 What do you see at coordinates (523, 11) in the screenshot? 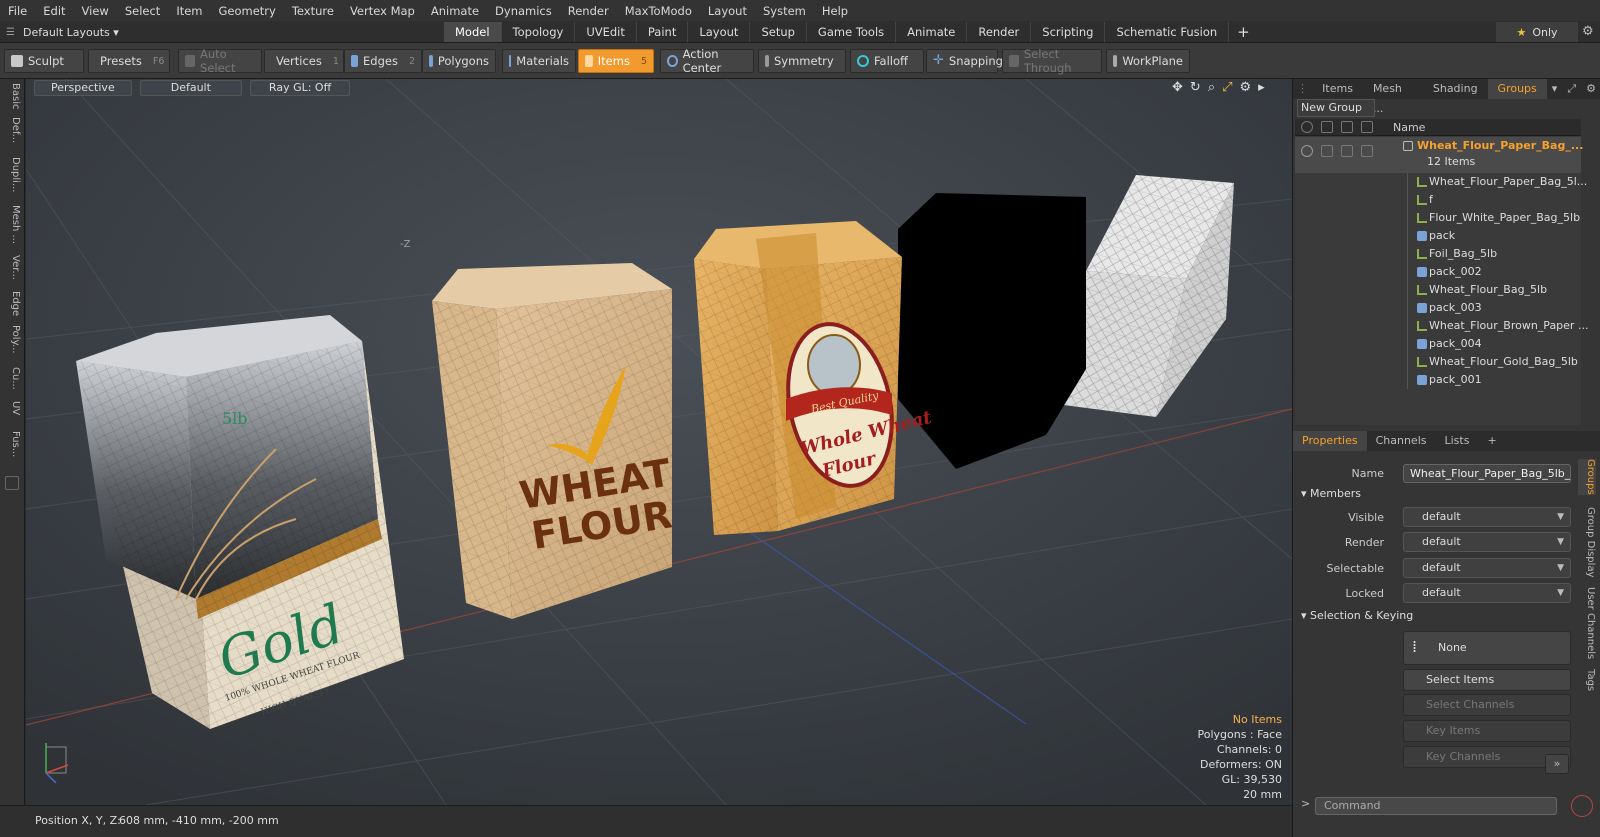
I see `menu-dynamics: Dynamics` at bounding box center [523, 11].